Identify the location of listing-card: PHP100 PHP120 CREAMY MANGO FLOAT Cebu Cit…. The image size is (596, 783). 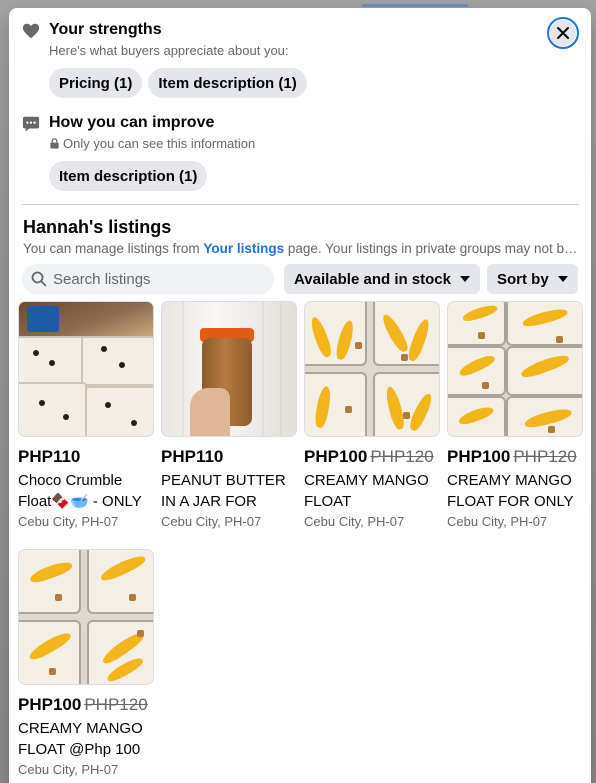
(372, 415).